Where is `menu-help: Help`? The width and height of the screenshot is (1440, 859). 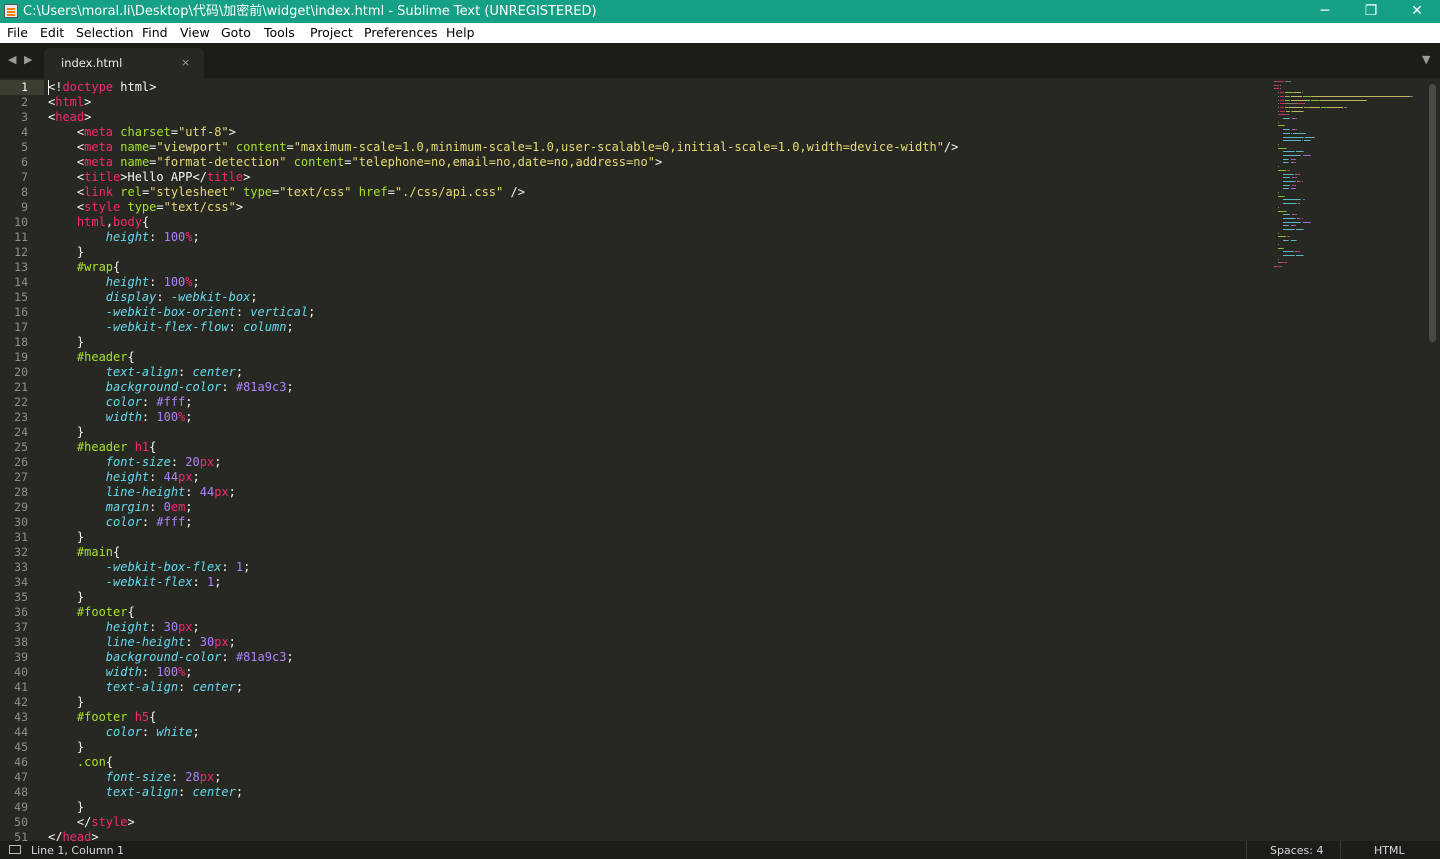
menu-help: Help is located at coordinates (460, 33).